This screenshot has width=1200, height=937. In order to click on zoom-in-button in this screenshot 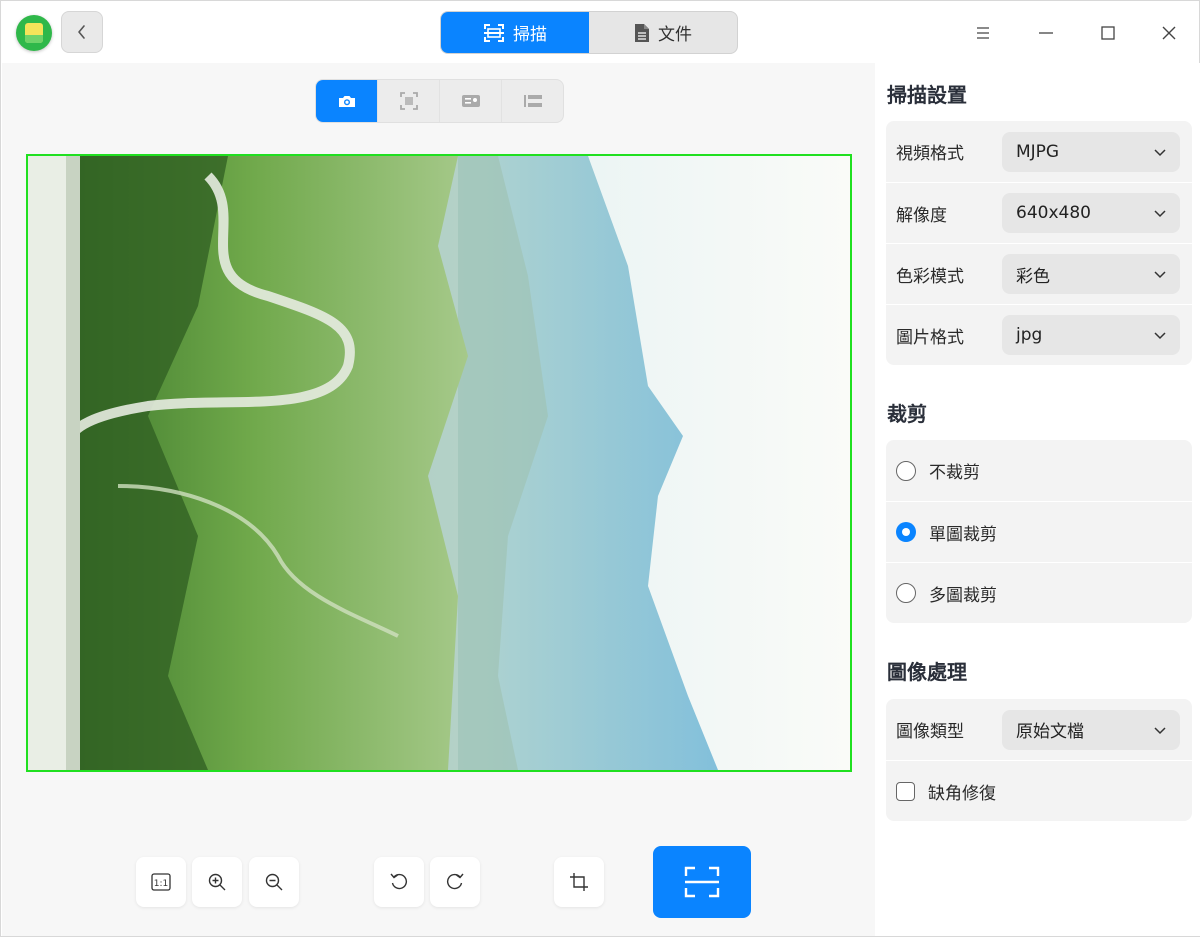, I will do `click(217, 882)`.